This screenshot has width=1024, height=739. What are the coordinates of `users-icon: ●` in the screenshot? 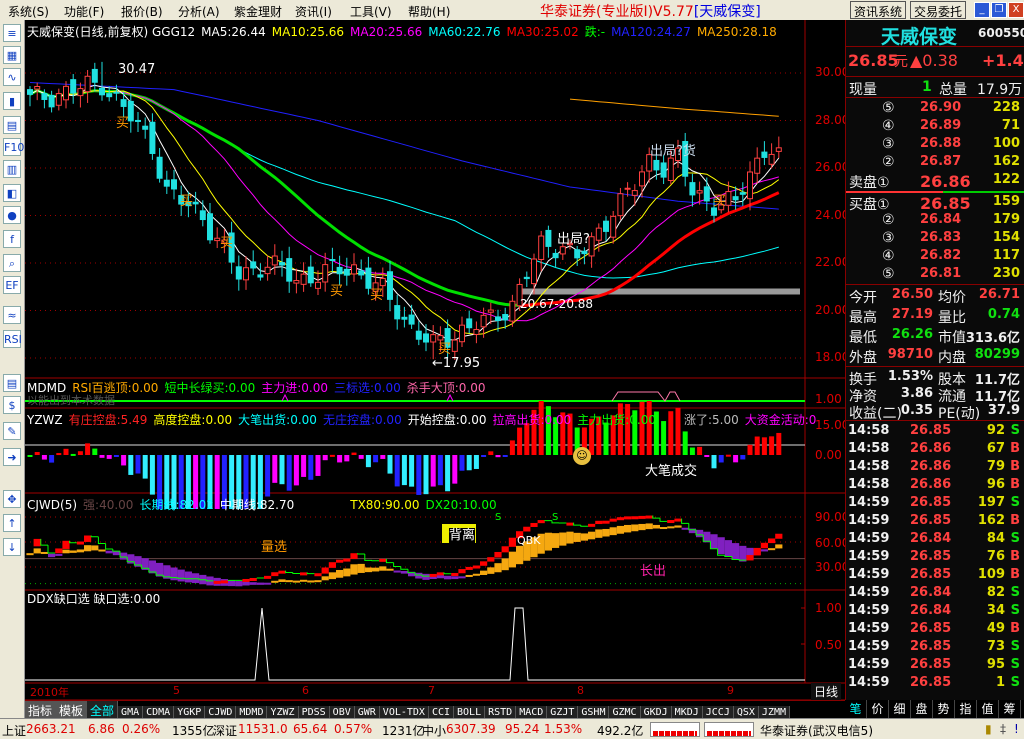 It's located at (12, 215).